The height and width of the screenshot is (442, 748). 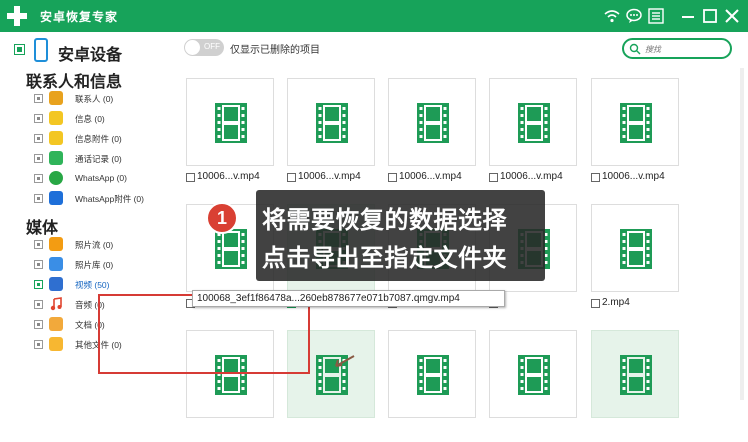 I want to click on search-box, so click(x=677, y=48).